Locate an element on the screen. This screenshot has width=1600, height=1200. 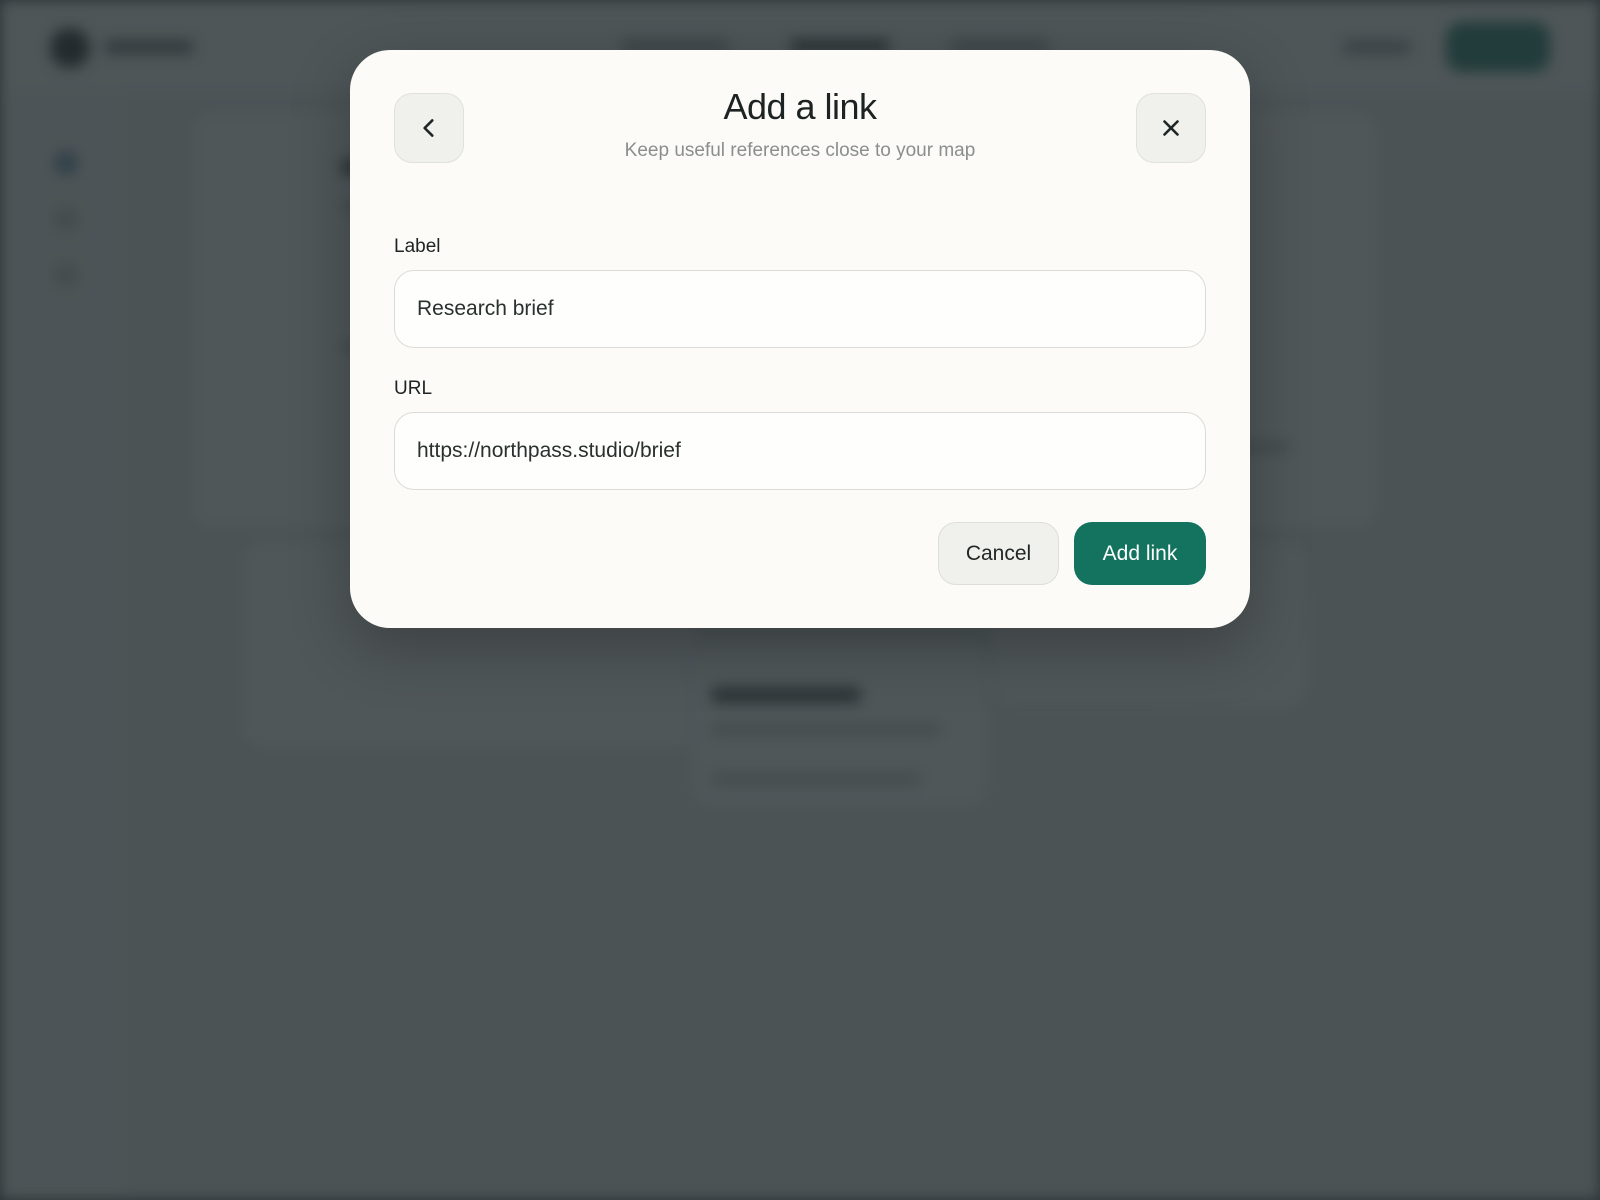
add-link-button: Add link is located at coordinates (1140, 553).